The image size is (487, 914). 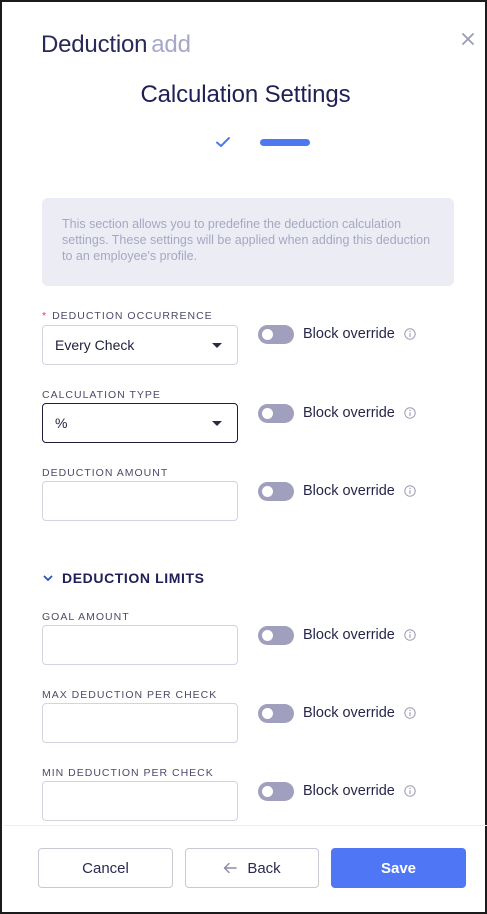 What do you see at coordinates (349, 635) in the screenshot?
I see `goal-block-override-label: Block override` at bounding box center [349, 635].